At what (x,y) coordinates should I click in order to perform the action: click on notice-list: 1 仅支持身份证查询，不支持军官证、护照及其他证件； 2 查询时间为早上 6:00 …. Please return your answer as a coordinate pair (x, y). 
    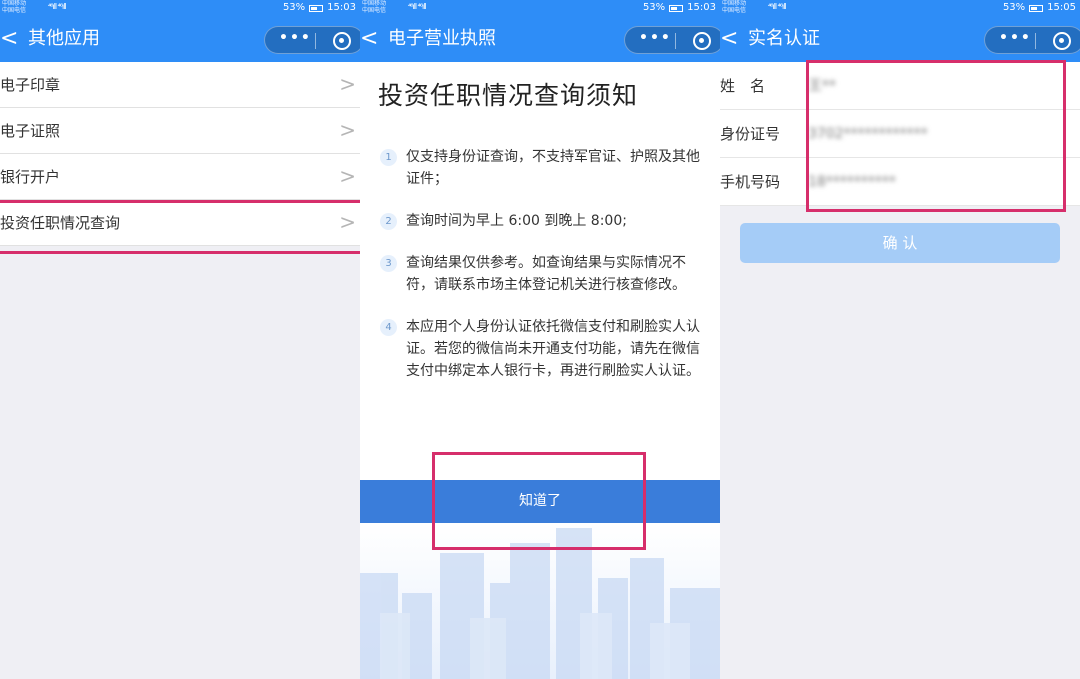
    Looking at the image, I should click on (545, 274).